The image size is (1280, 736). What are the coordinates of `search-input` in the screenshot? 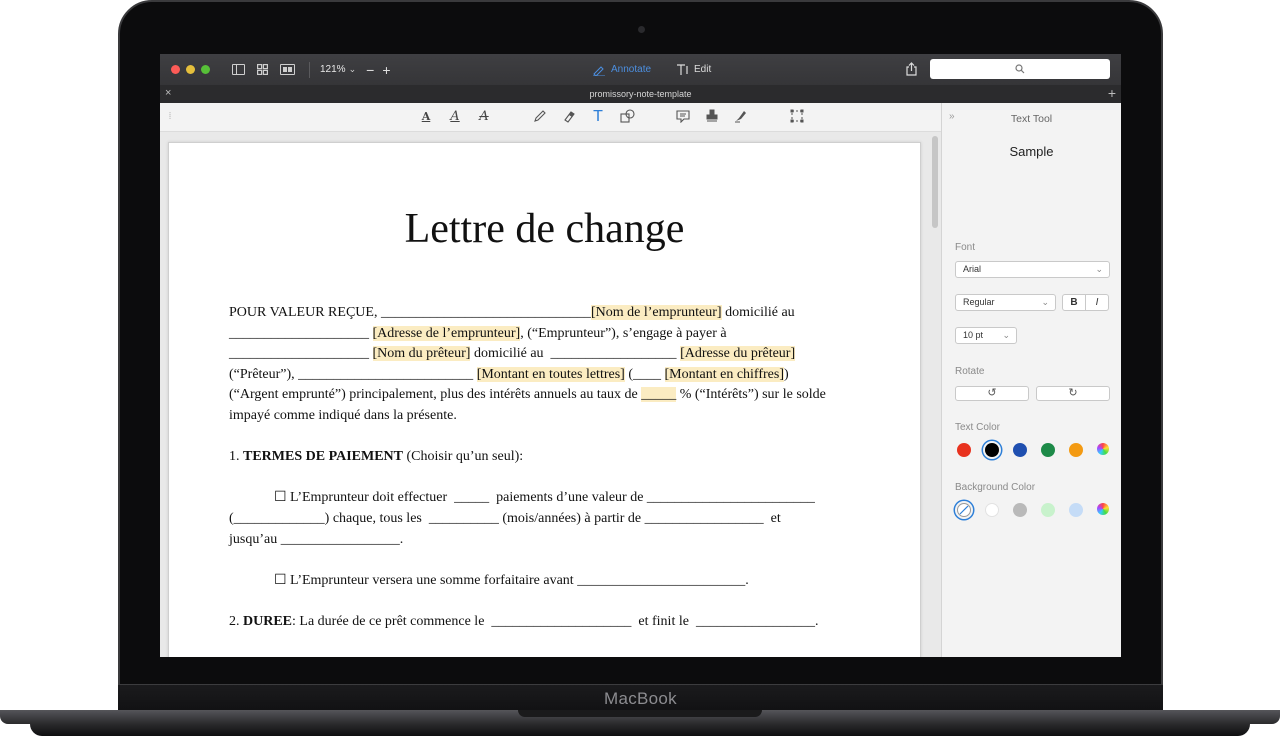 It's located at (1020, 69).